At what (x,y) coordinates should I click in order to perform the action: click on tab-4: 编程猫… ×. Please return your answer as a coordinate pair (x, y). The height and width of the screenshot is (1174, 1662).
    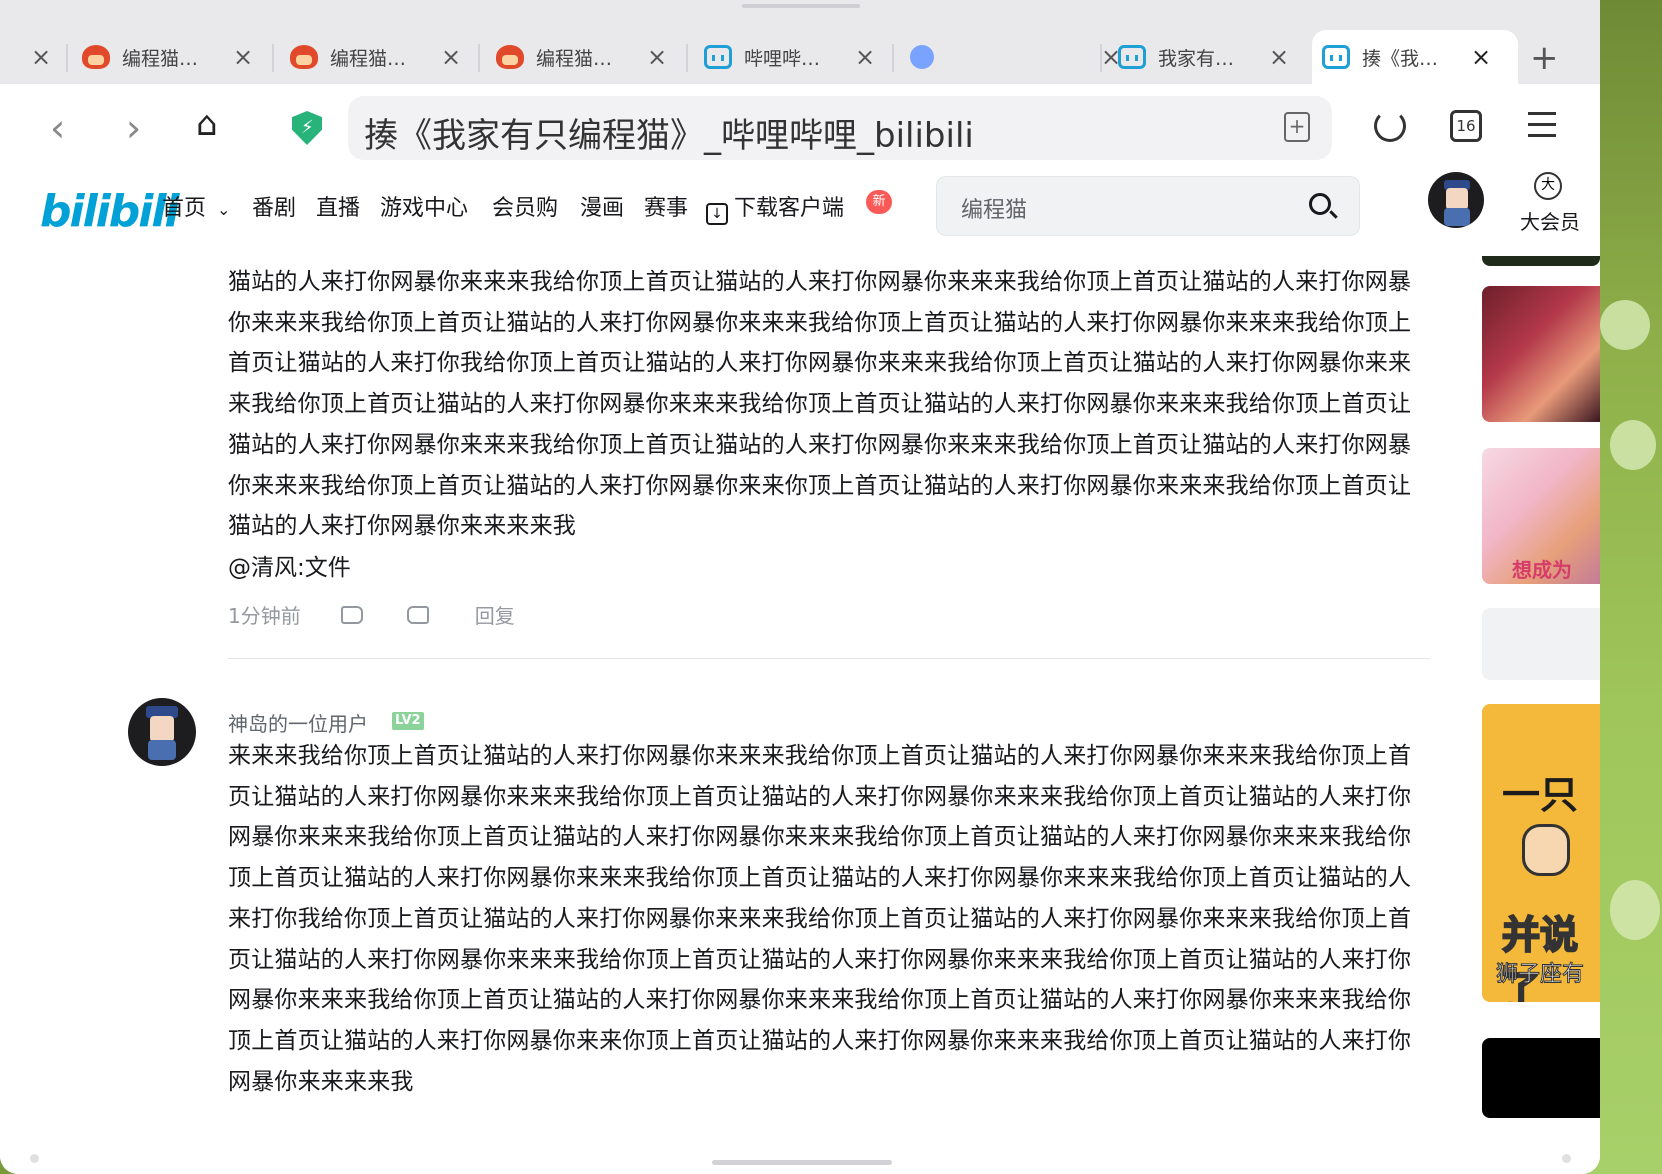
    Looking at the image, I should click on (579, 57).